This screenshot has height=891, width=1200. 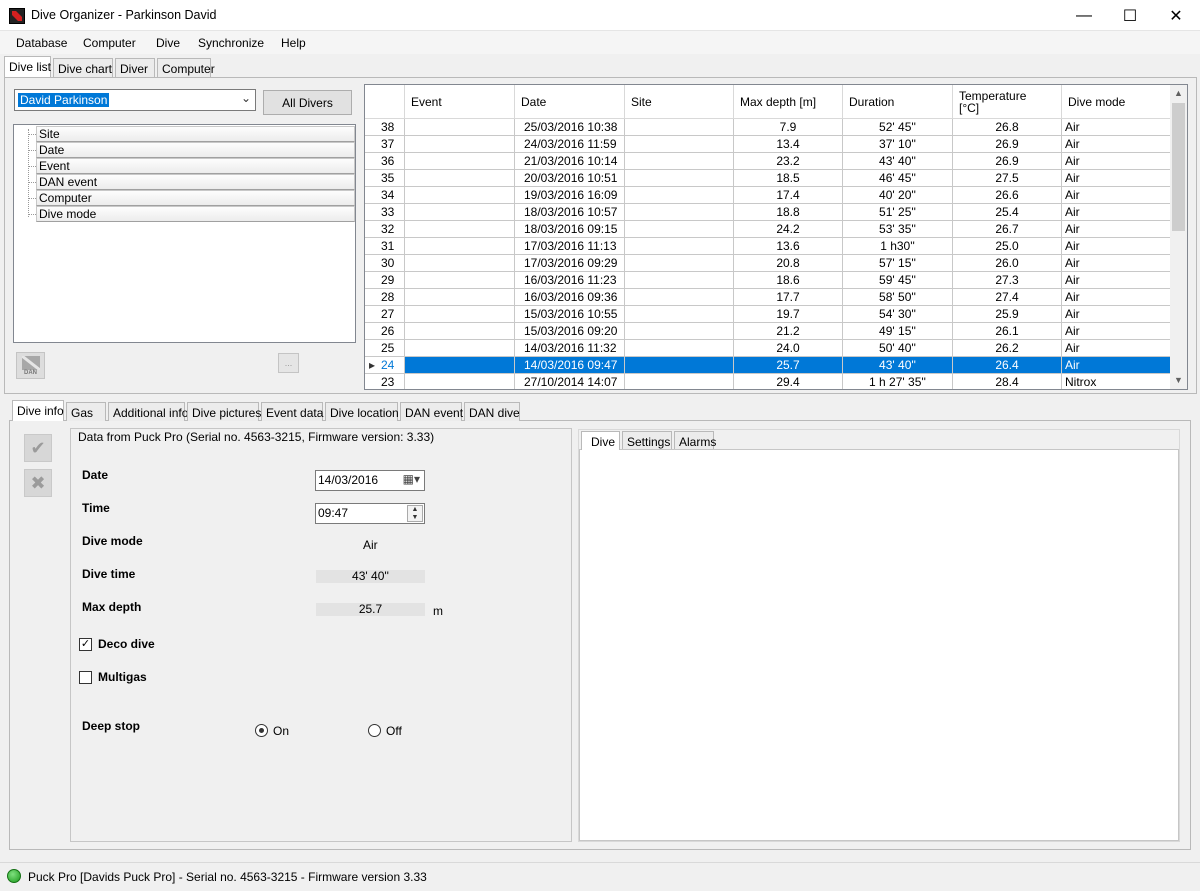 I want to click on tab-dive-list: Dive list, so click(x=27, y=66).